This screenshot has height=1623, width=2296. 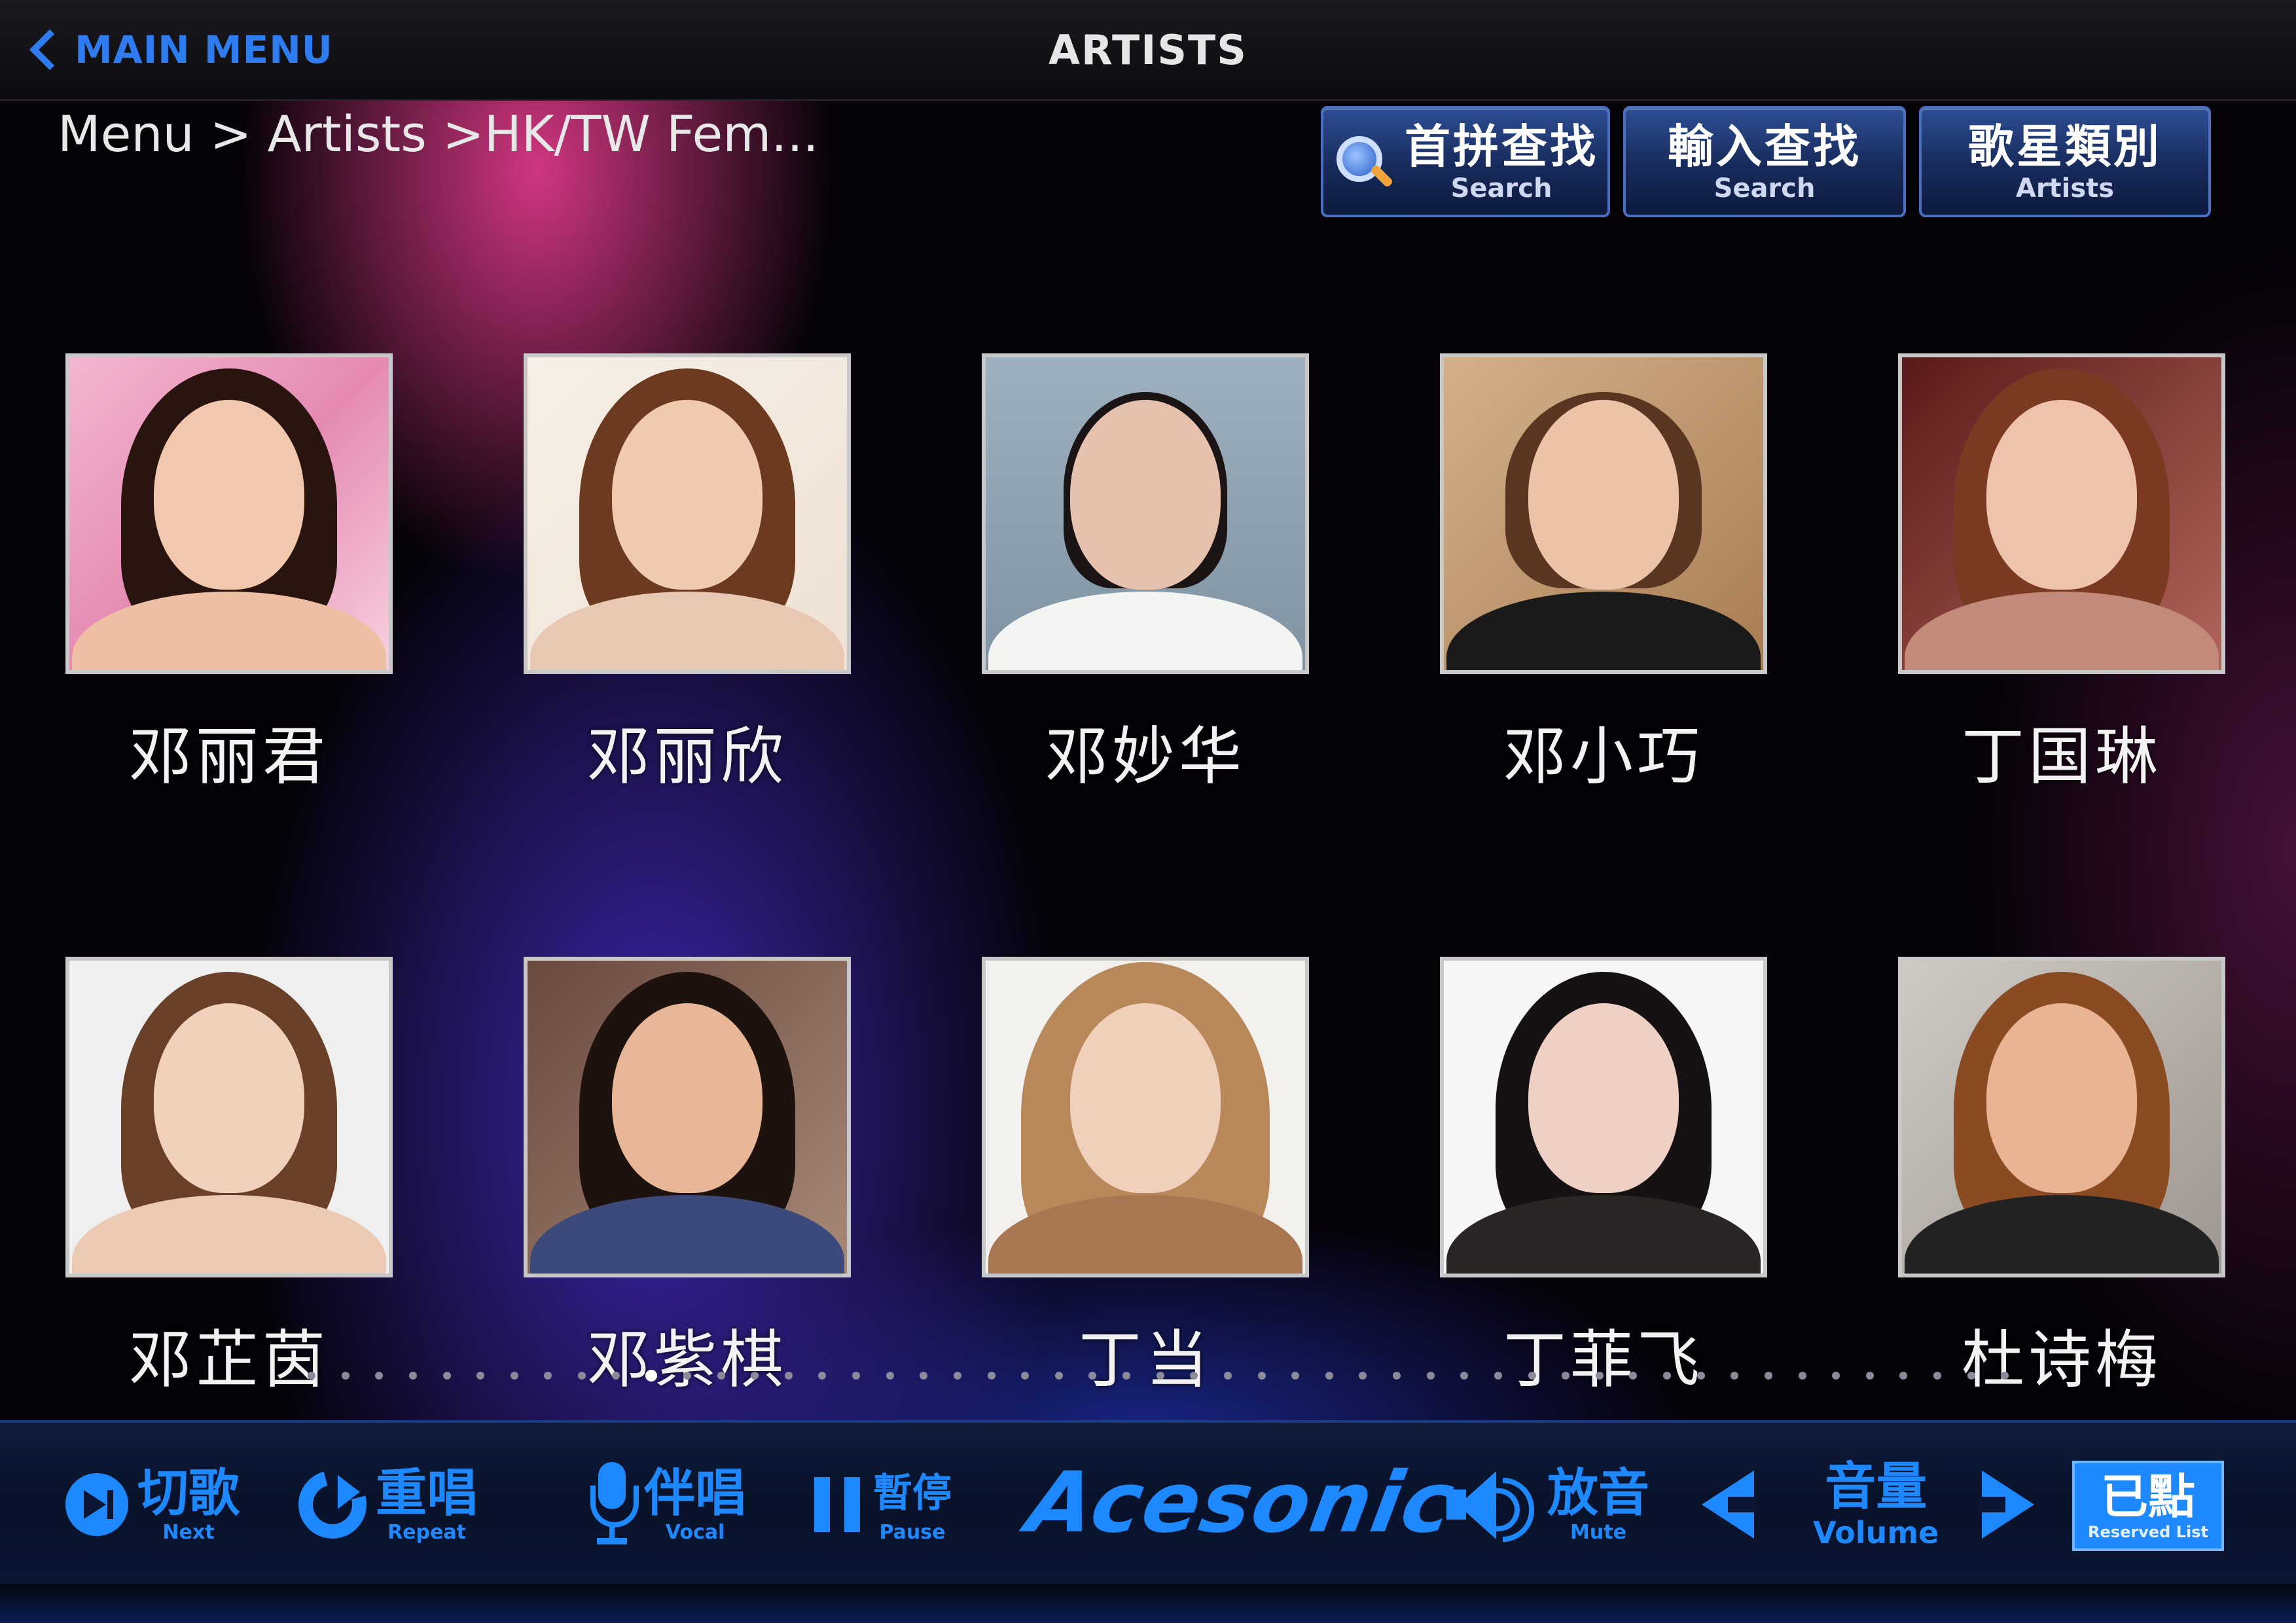 I want to click on artist-card: 丁菲飞, so click(x=1603, y=1178).